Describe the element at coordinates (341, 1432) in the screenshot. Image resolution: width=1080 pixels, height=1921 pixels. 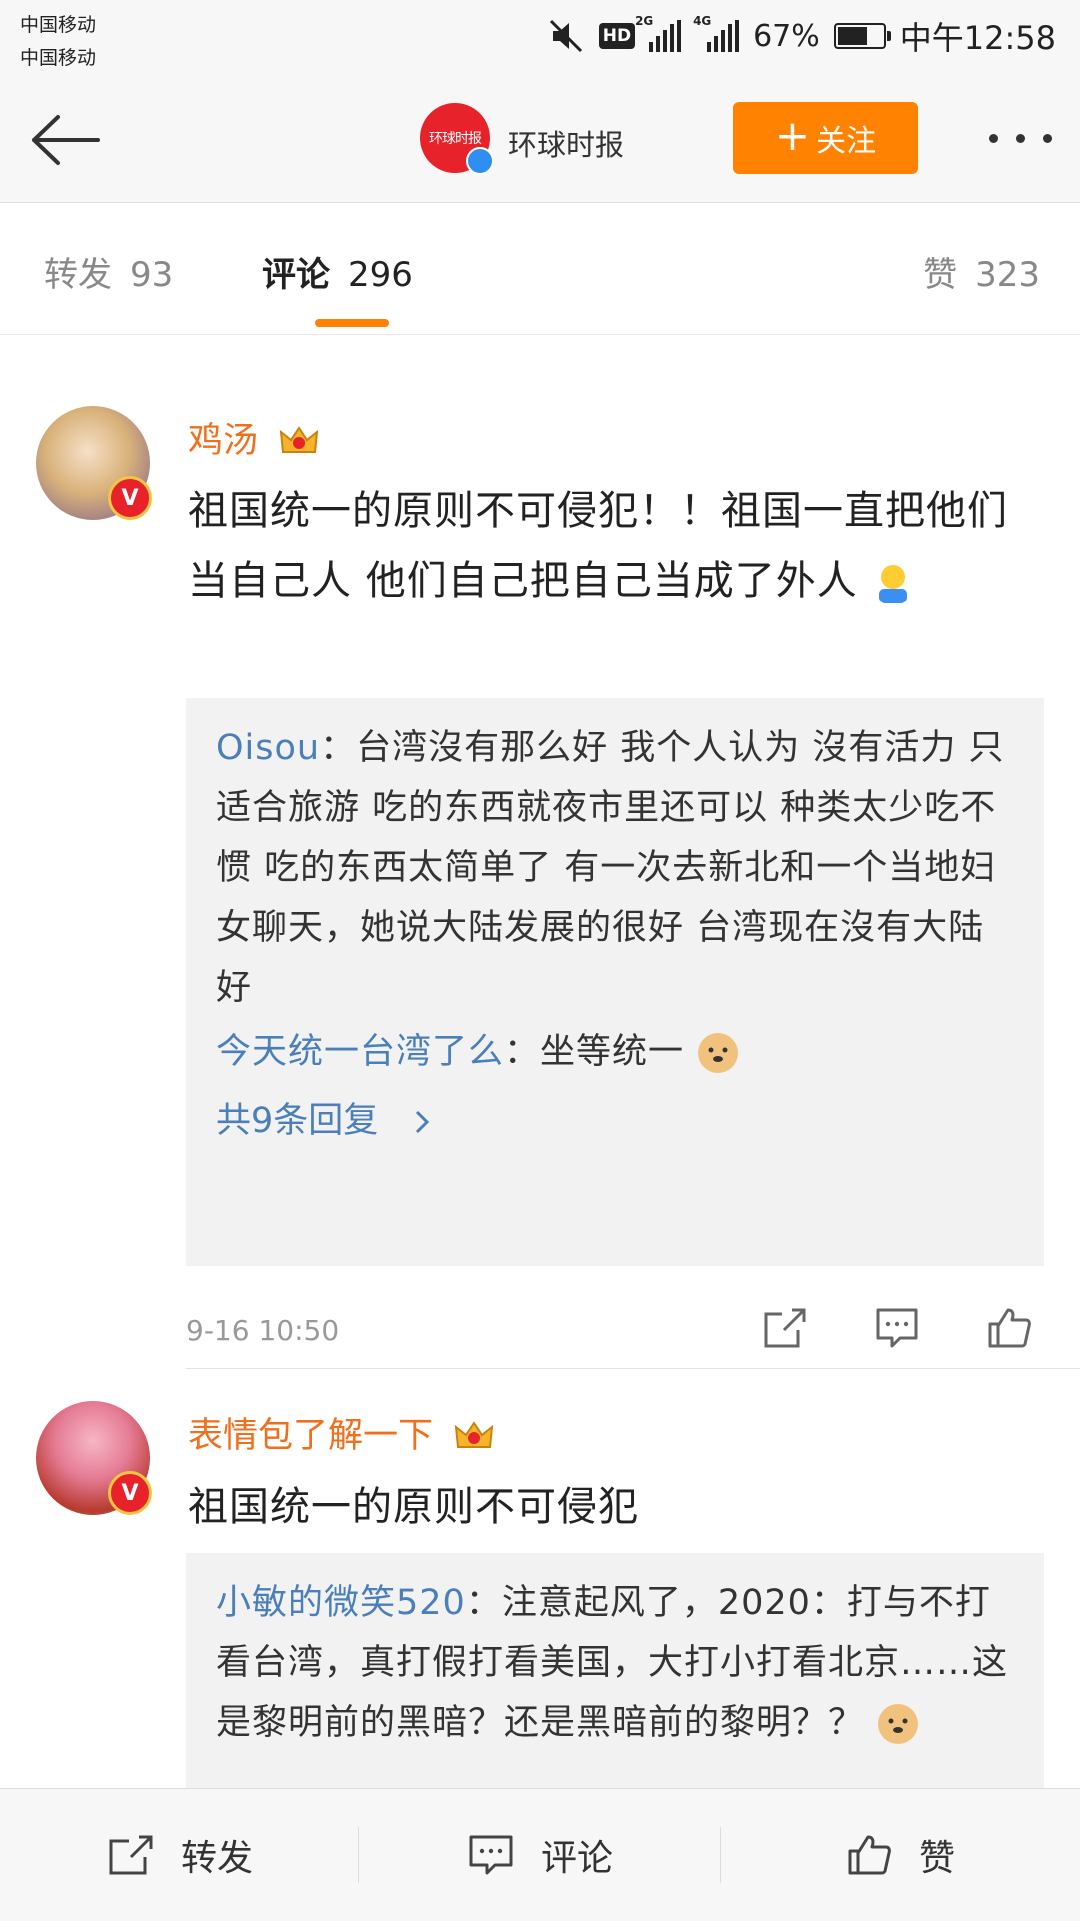
I see `username: 表情包了解一下` at that location.